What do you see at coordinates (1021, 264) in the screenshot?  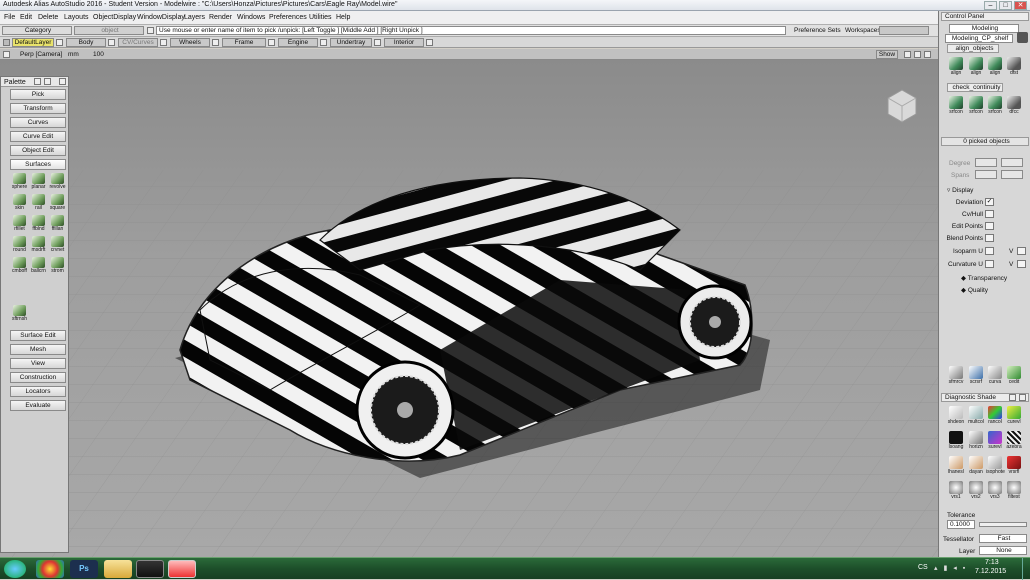 I see `curvature-v-checkbox` at bounding box center [1021, 264].